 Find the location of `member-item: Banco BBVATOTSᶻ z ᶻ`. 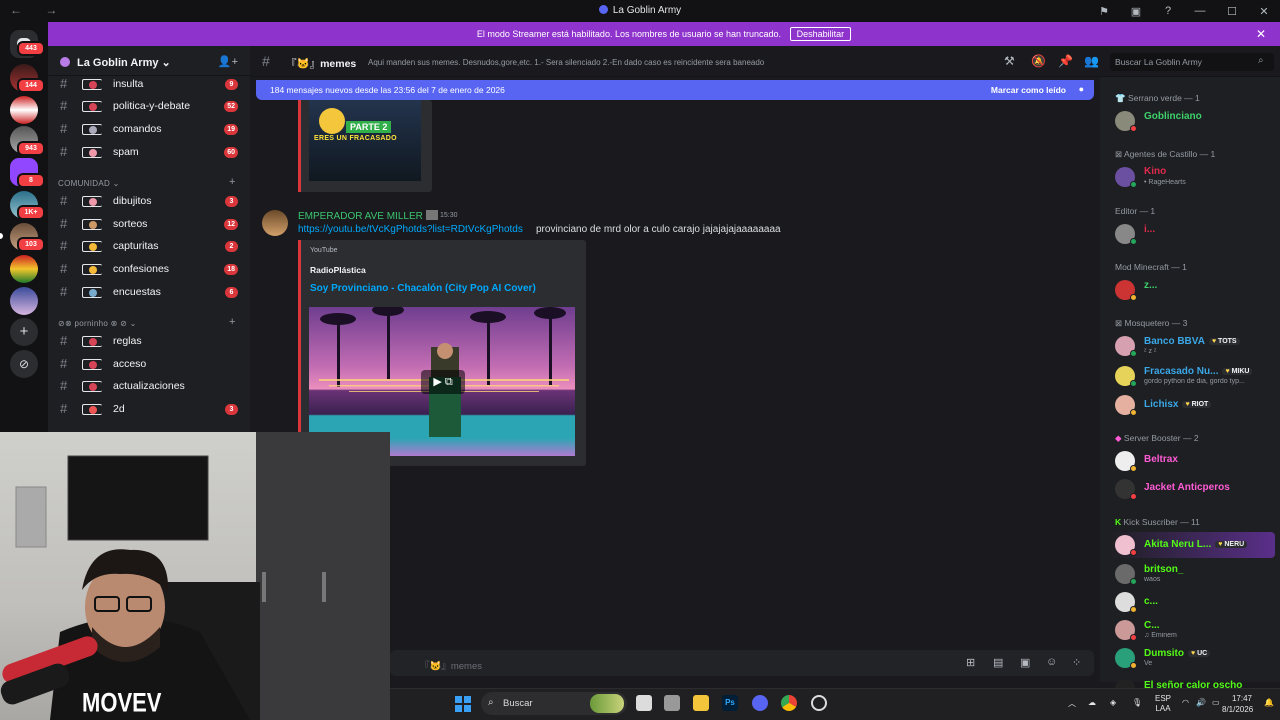

member-item: Banco BBVATOTSᶻ z ᶻ is located at coordinates (1194, 346).